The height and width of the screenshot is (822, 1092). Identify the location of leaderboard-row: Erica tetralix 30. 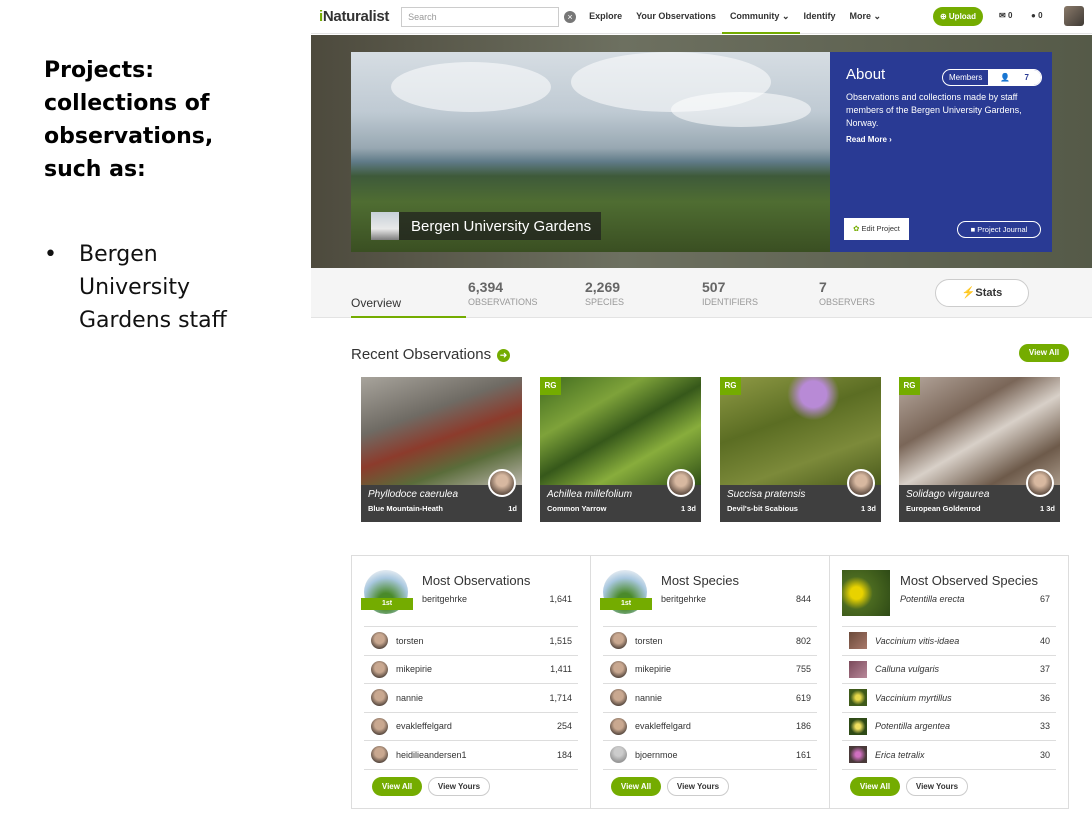
(949, 755).